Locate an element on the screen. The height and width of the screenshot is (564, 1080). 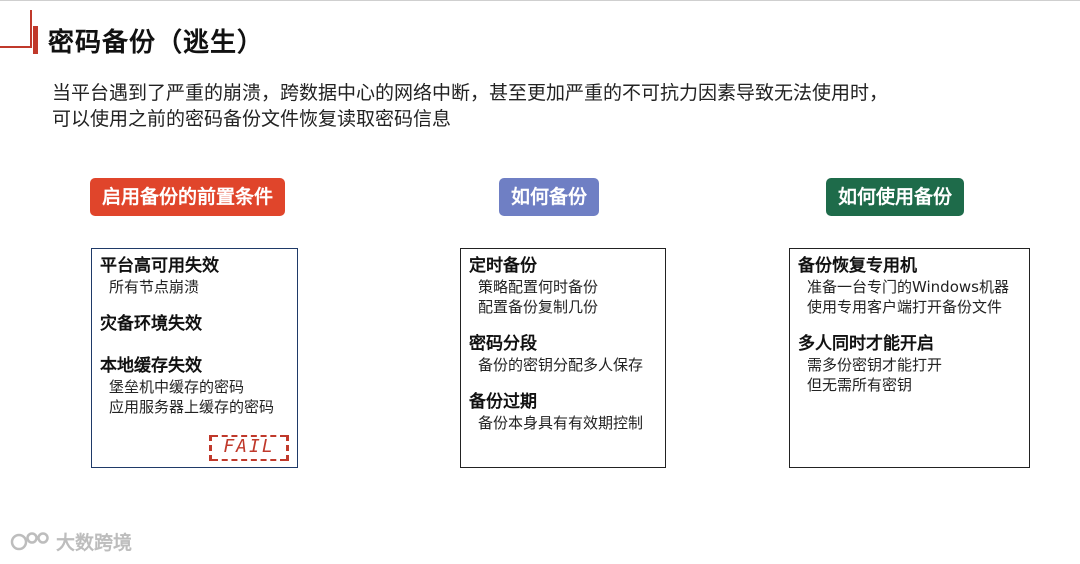
description-line: 可以使用之前的密码备份文件恢复读取密码信息 is located at coordinates (252, 119).